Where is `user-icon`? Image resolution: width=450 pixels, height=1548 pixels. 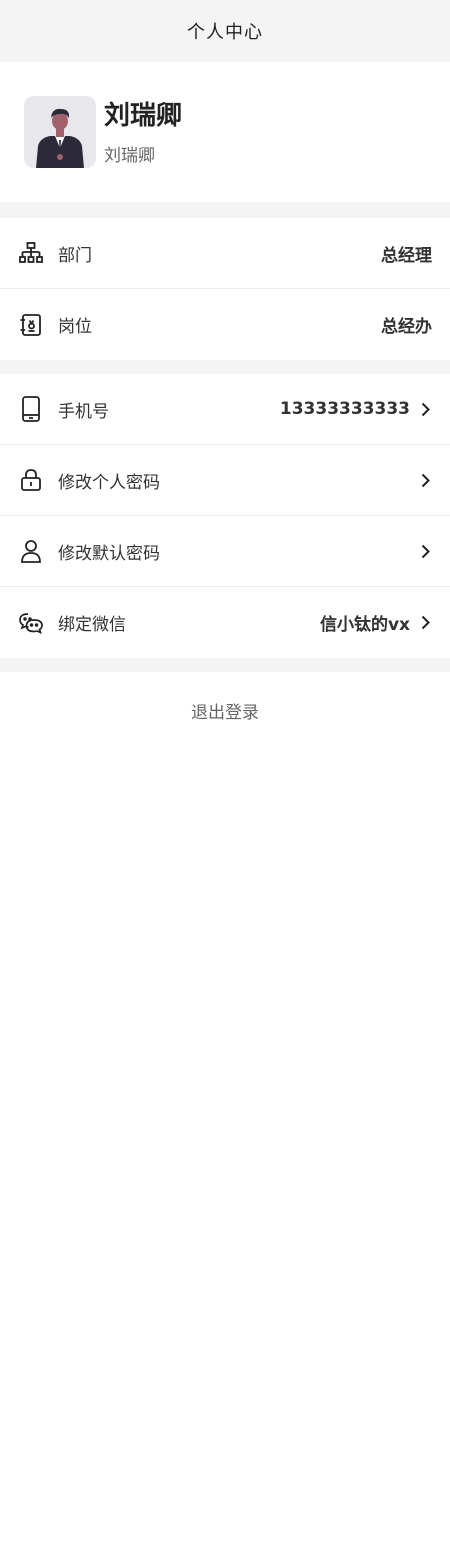 user-icon is located at coordinates (31, 551).